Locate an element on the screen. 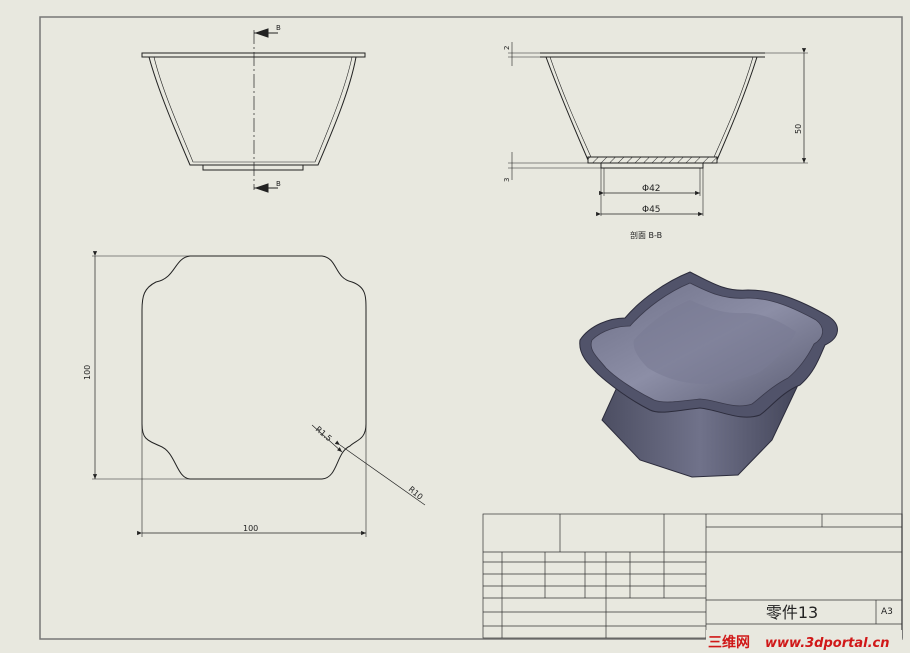 Image resolution: width=910 pixels, height=653 pixels. watermark: 三维网 www.3dportal.cn is located at coordinates (804, 641).